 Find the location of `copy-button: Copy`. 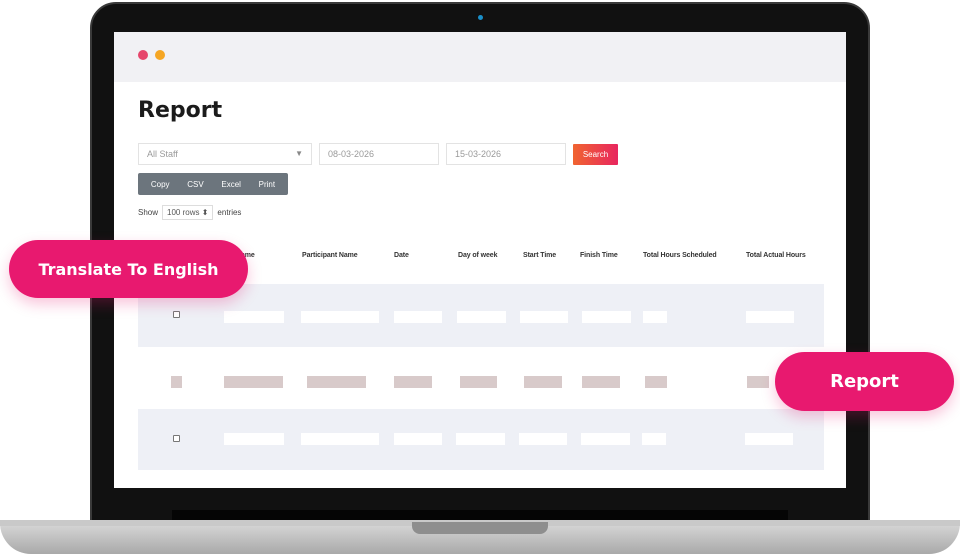

copy-button: Copy is located at coordinates (160, 184).